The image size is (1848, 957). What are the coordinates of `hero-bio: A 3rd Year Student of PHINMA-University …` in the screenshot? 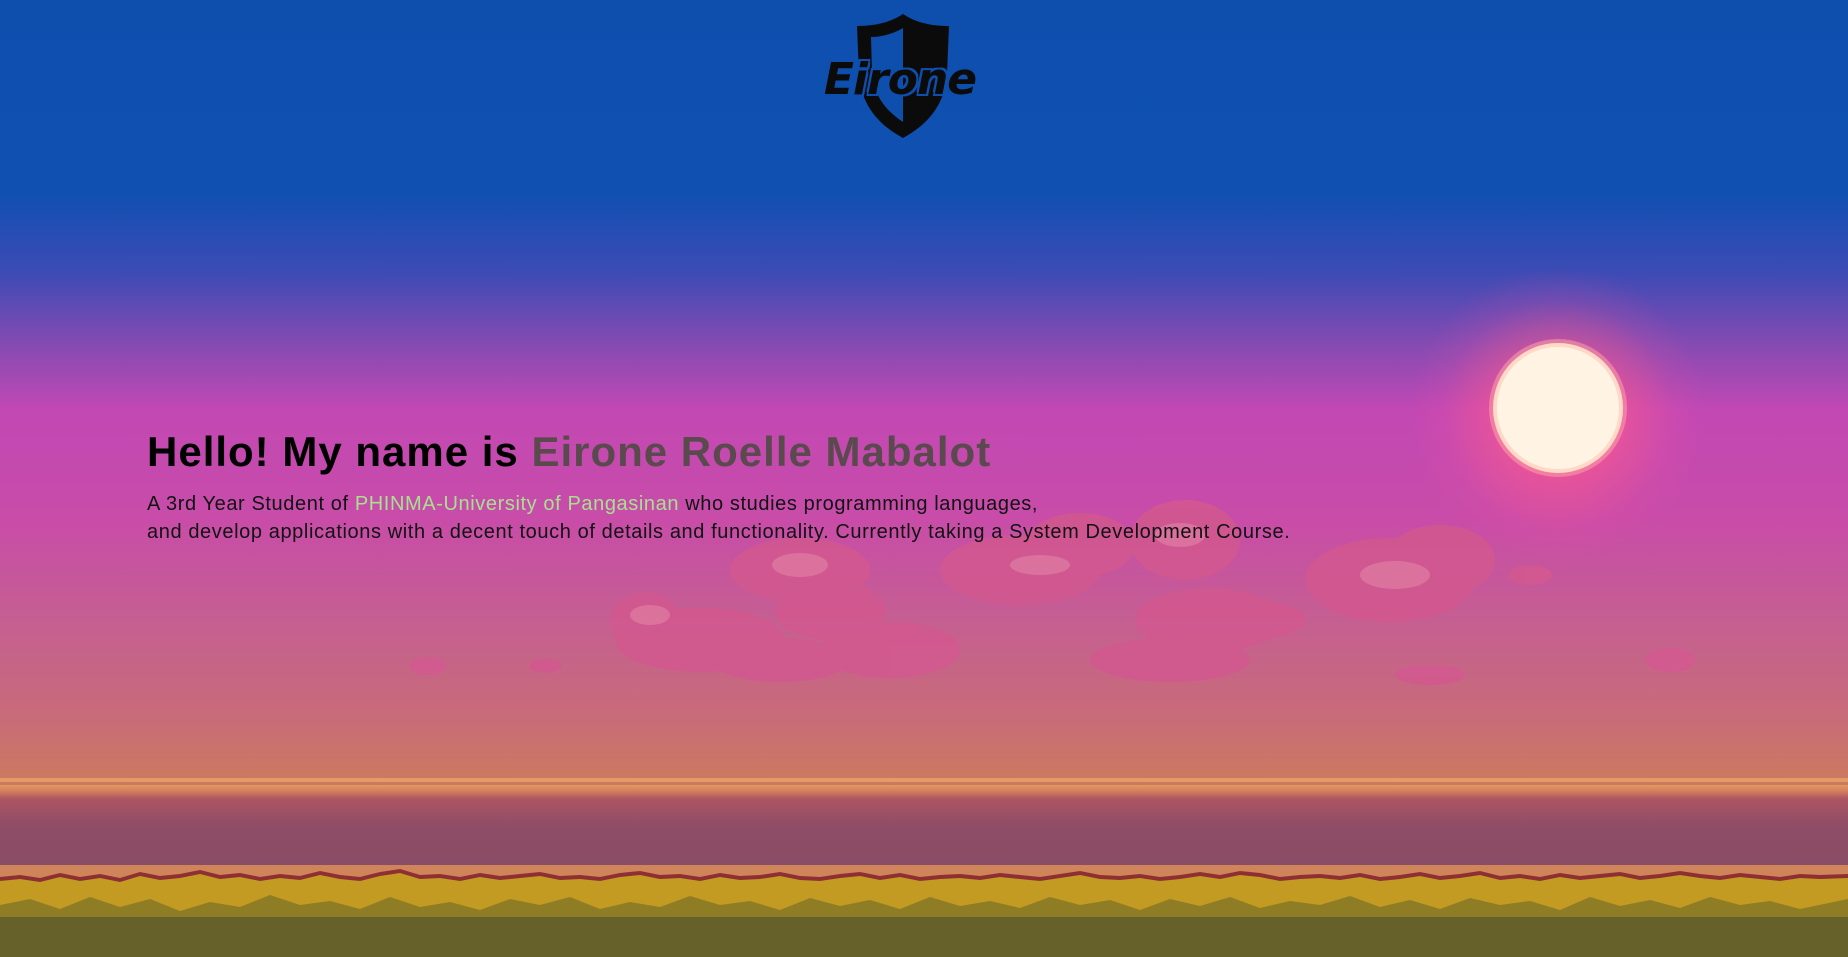 It's located at (797, 518).